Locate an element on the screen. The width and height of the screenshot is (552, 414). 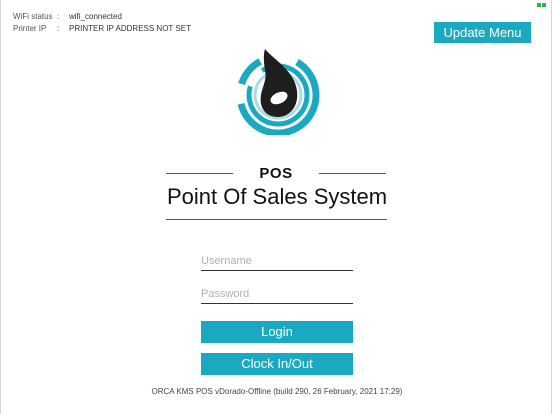
orca-logo-icon is located at coordinates (278, 92).